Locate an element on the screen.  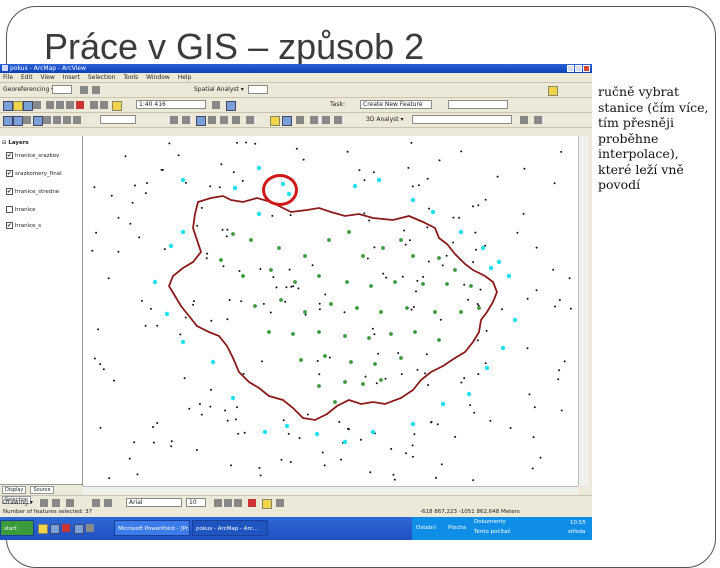
text-tool-icon is located at coordinates (108, 503).